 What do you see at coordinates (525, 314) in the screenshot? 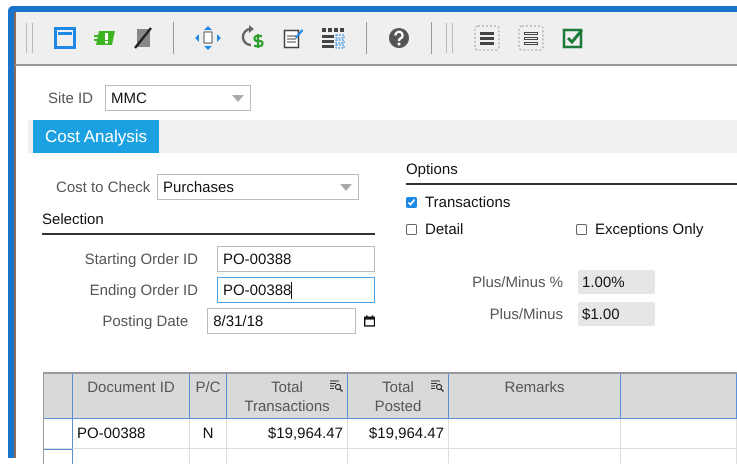
I see `field-label: Plus/Minus` at bounding box center [525, 314].